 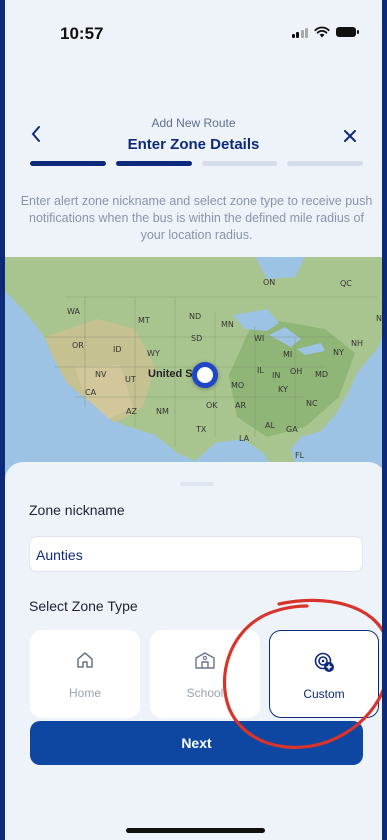 I want to click on battery-icon, so click(x=347, y=32).